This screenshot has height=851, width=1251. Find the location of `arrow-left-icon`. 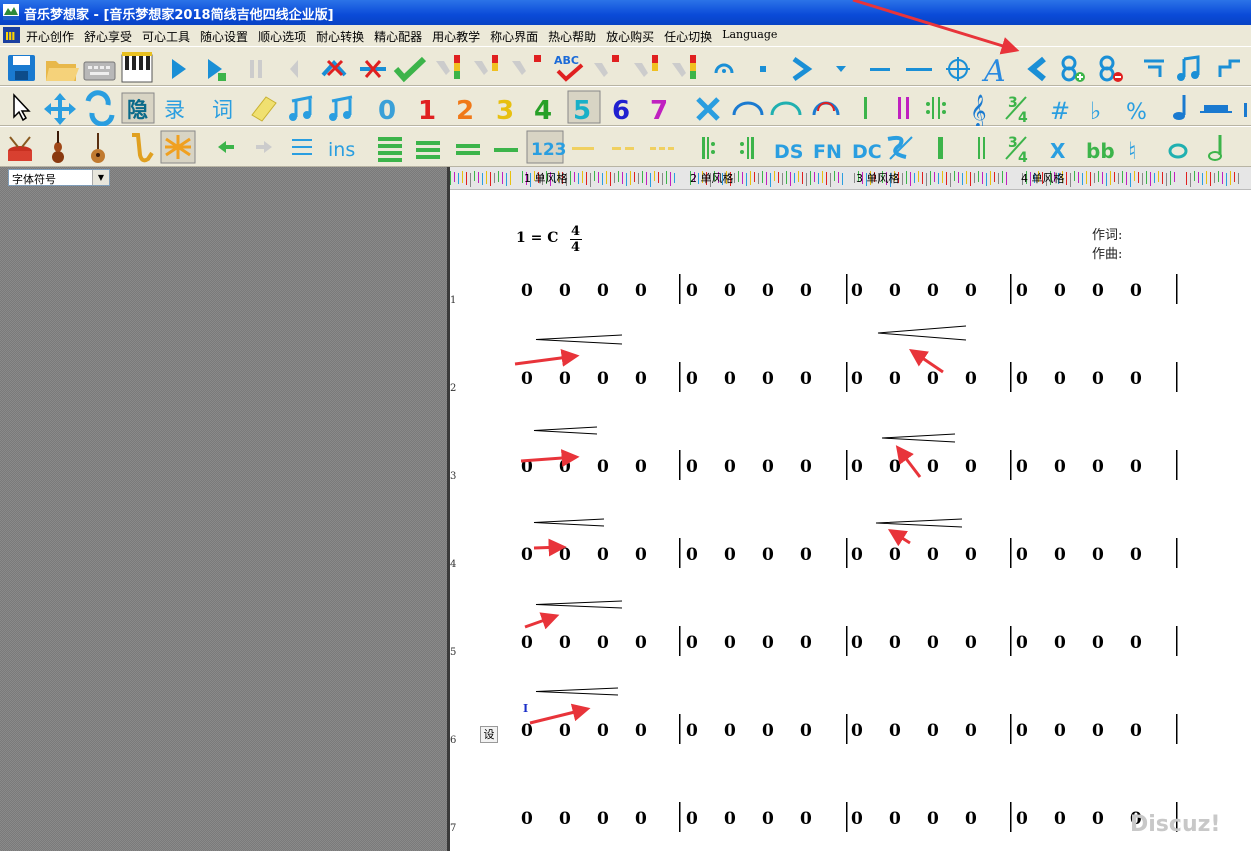

arrow-left-icon is located at coordinates (226, 147).